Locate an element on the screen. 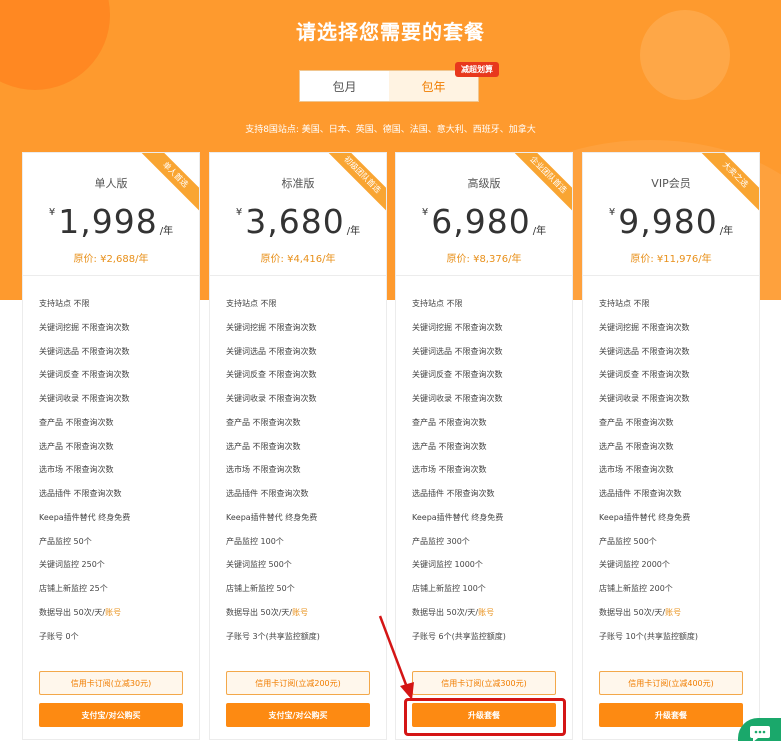 The image size is (781, 741). feature-item: Keepa插件替代 终身免费 is located at coordinates (301, 524).